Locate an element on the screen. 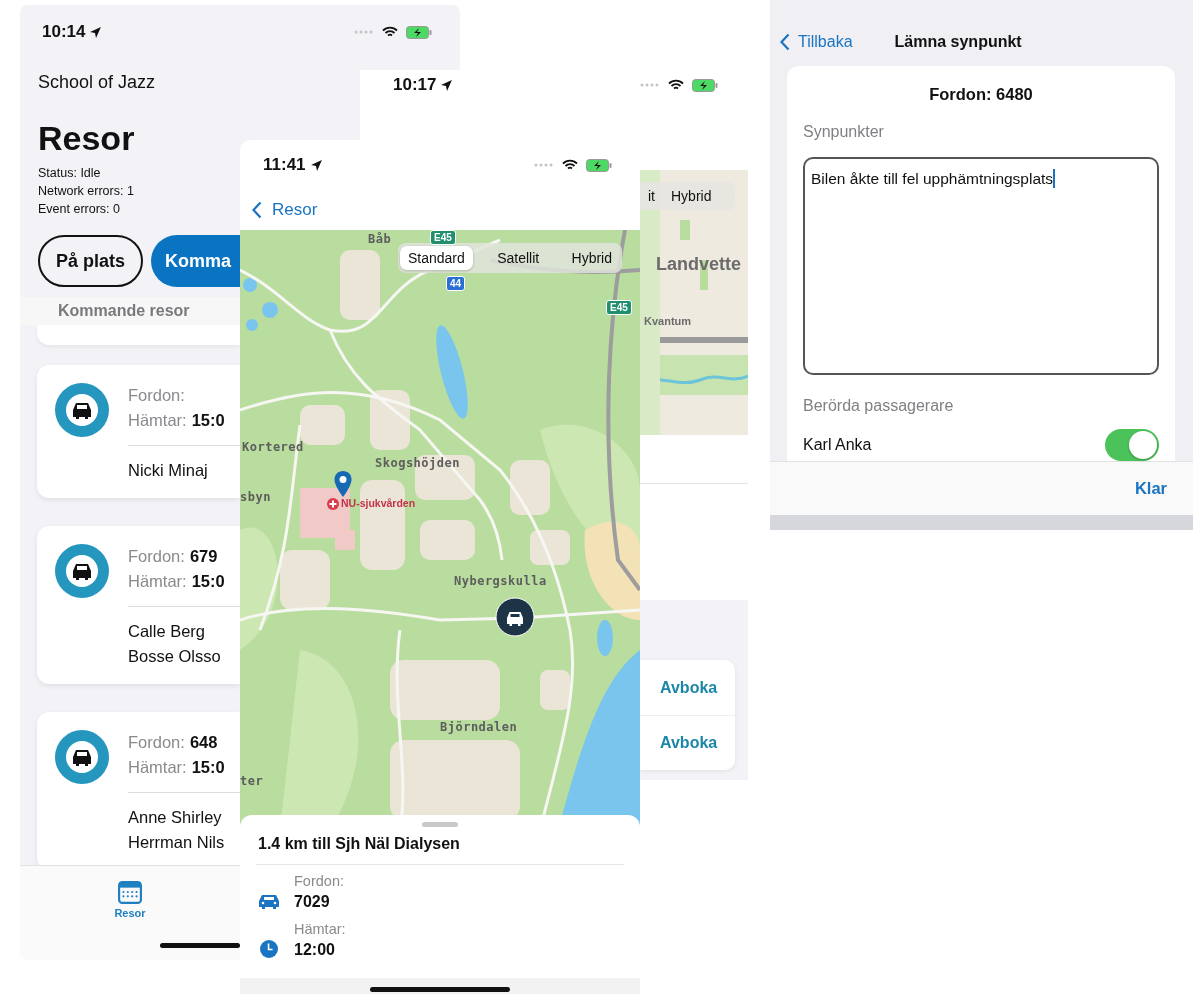 The image size is (1193, 994). sheet-handle is located at coordinates (440, 824).